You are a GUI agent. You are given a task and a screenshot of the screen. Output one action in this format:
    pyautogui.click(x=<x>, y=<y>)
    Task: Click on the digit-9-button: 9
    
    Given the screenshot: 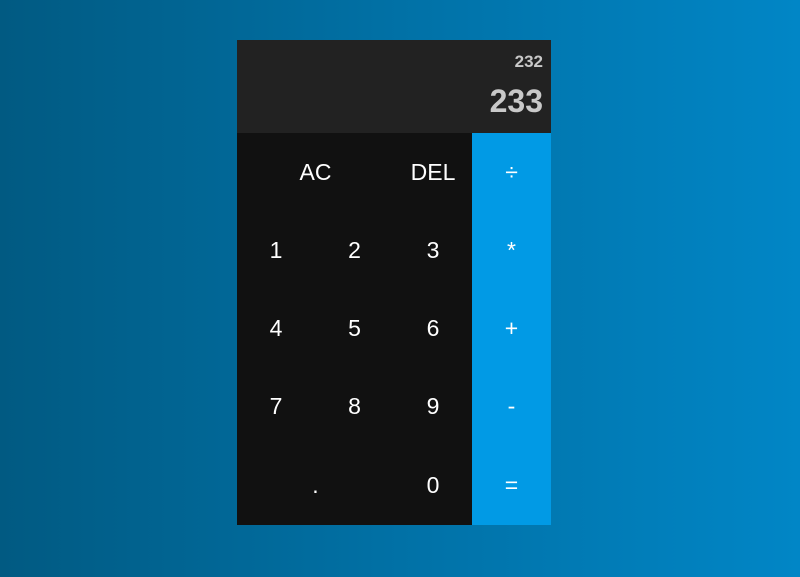 What is the action you would take?
    pyautogui.click(x=433, y=406)
    